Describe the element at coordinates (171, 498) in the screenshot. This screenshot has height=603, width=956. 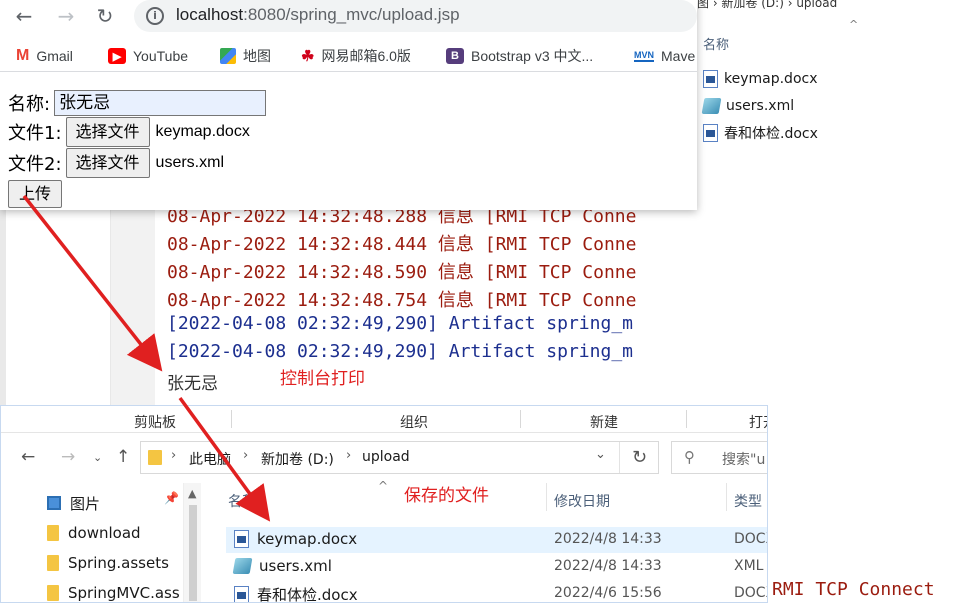
I see `pin-icon: 📌` at that location.